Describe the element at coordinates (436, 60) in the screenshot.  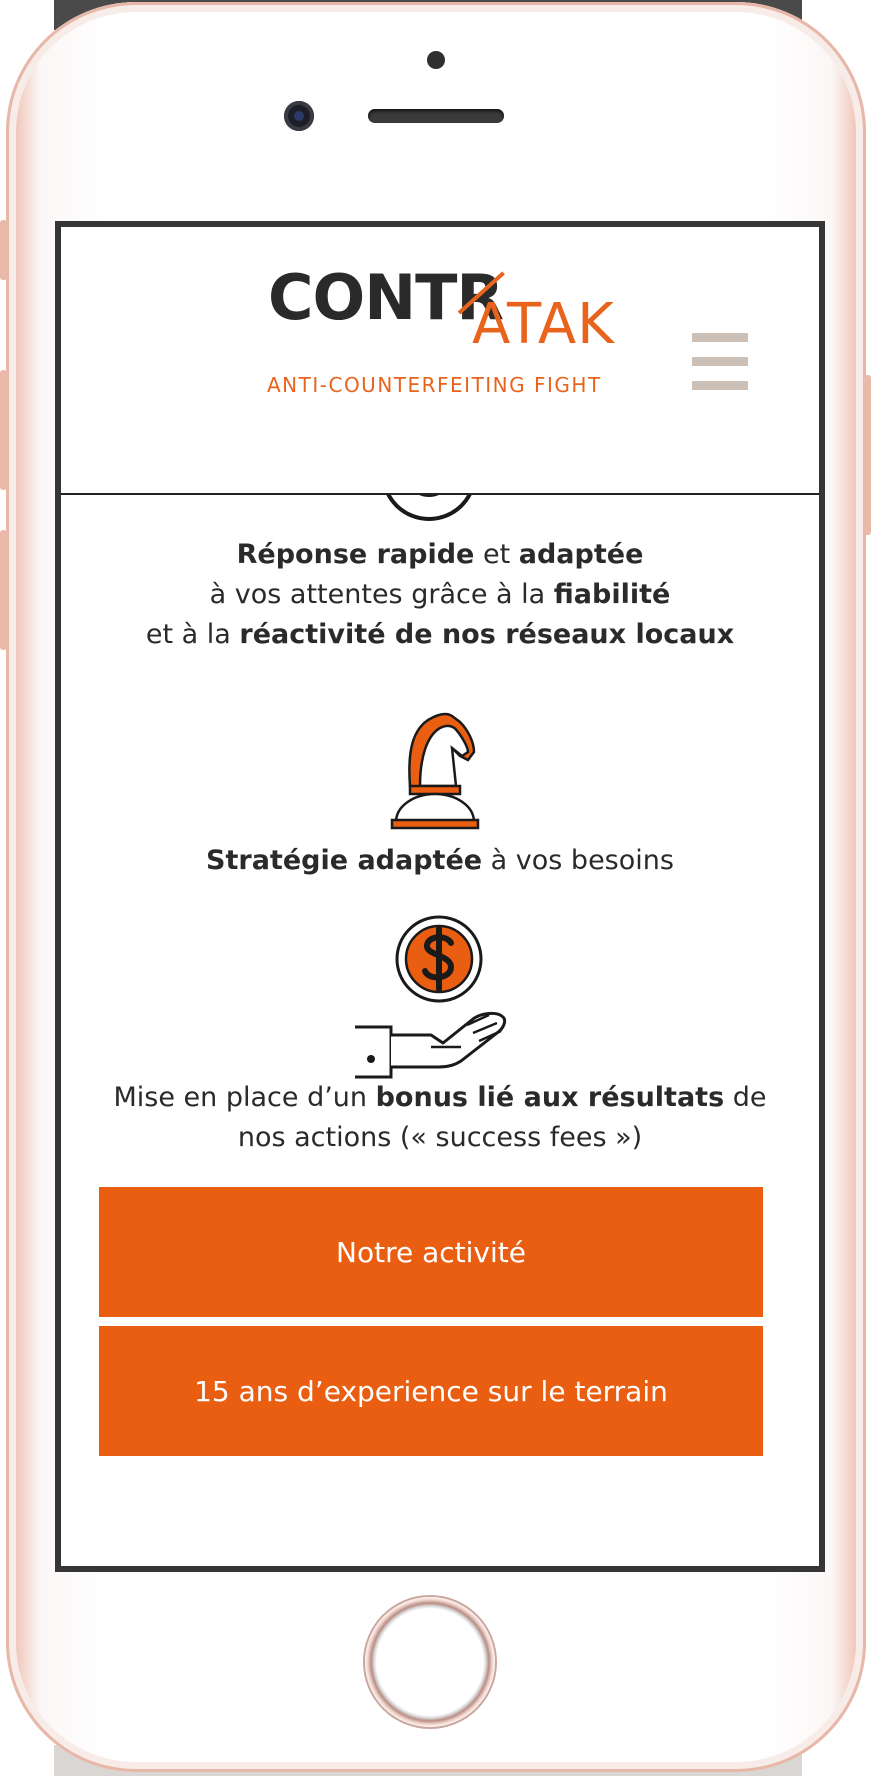
I see `proximity-sensor` at that location.